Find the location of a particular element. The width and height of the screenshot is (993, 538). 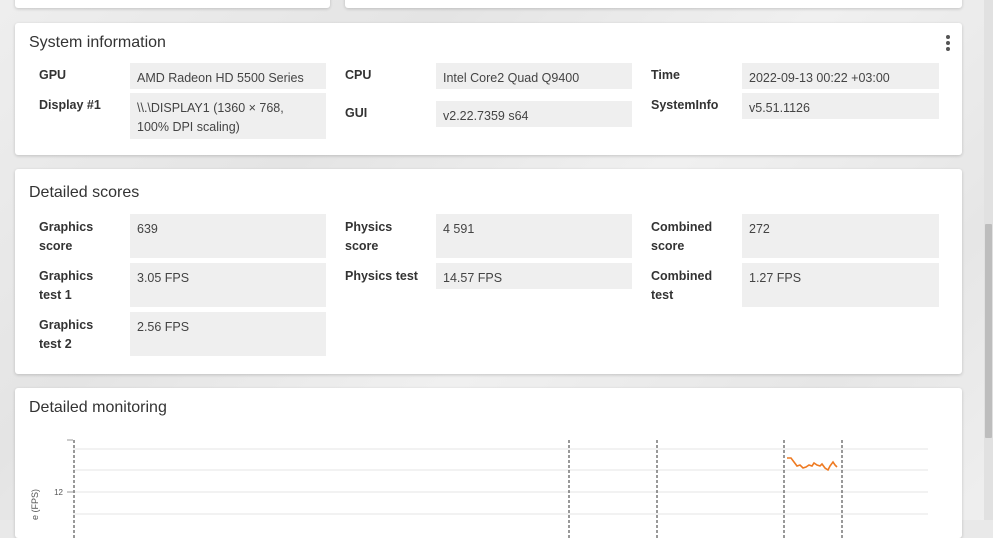

graphics-test-2-value: 2.56 FPS is located at coordinates (228, 334).